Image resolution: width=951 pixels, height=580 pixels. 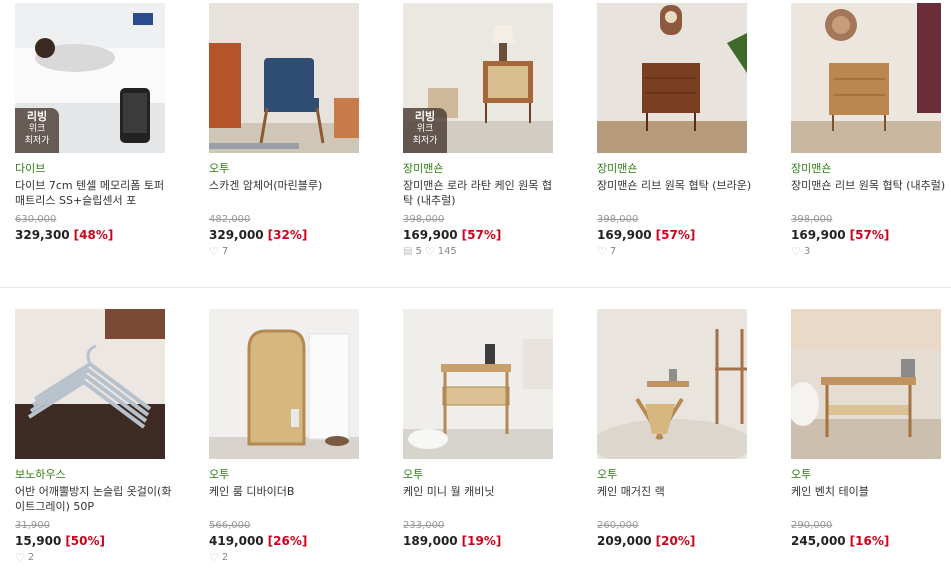 I want to click on original-price: 31,900, so click(x=32, y=525).